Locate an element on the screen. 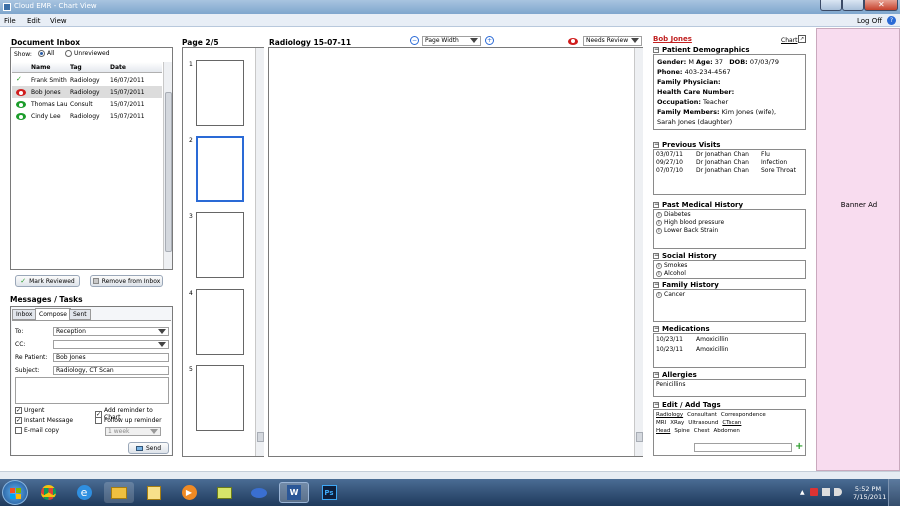 This screenshot has height=506, width=900. col-name: Name is located at coordinates (40, 67).